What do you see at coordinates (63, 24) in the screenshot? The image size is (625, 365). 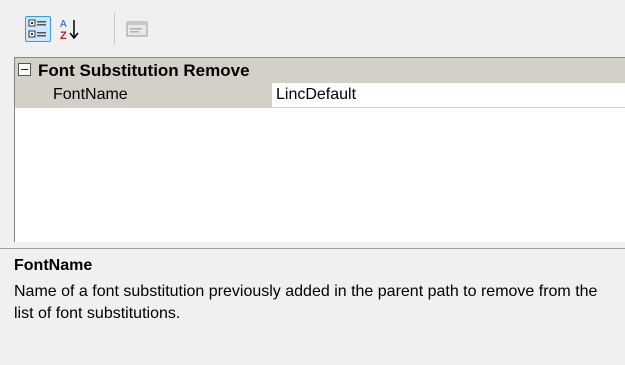 I see `svg-text: A` at bounding box center [63, 24].